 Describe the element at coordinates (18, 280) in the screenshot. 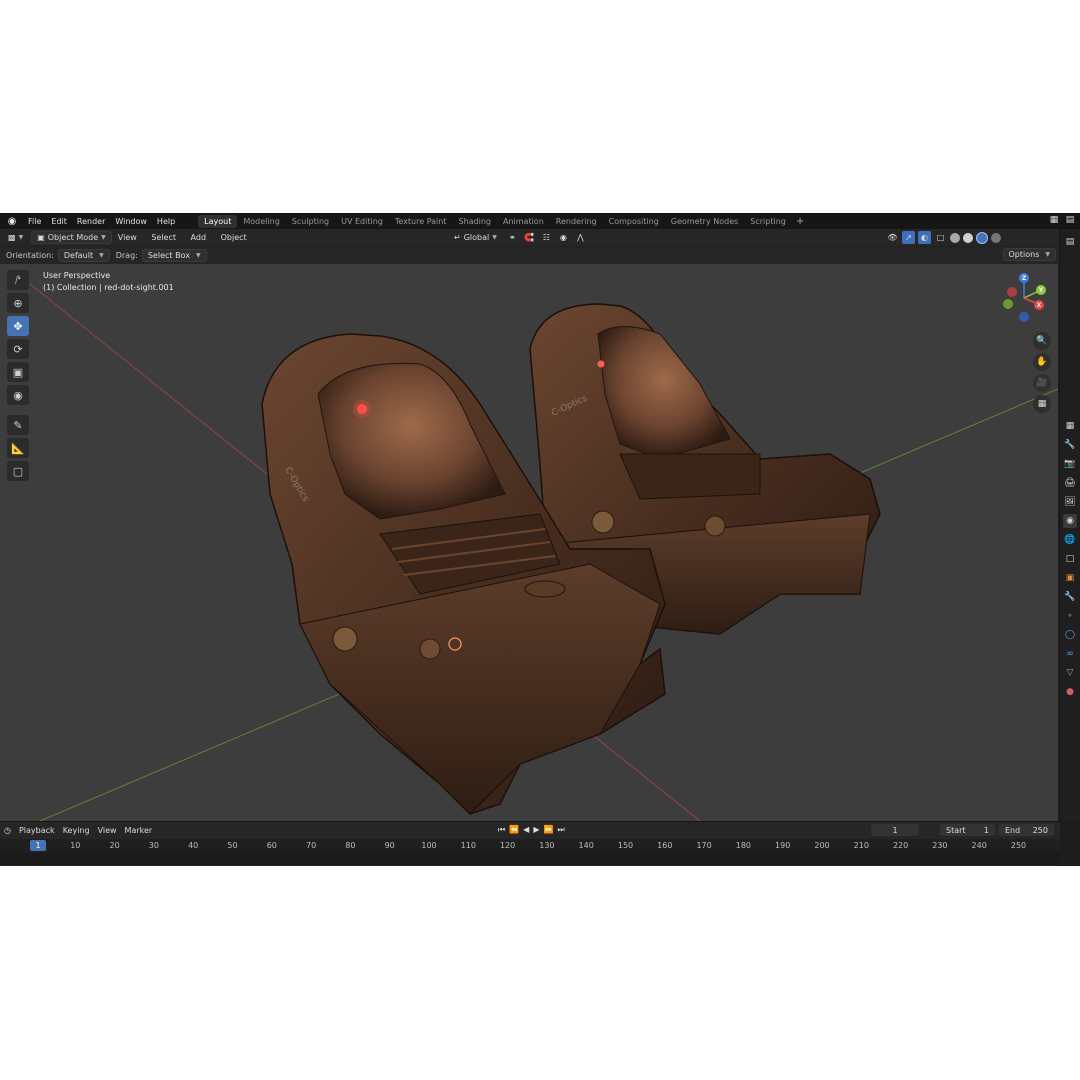

I see `select-box-tool-icon: ⭚` at that location.